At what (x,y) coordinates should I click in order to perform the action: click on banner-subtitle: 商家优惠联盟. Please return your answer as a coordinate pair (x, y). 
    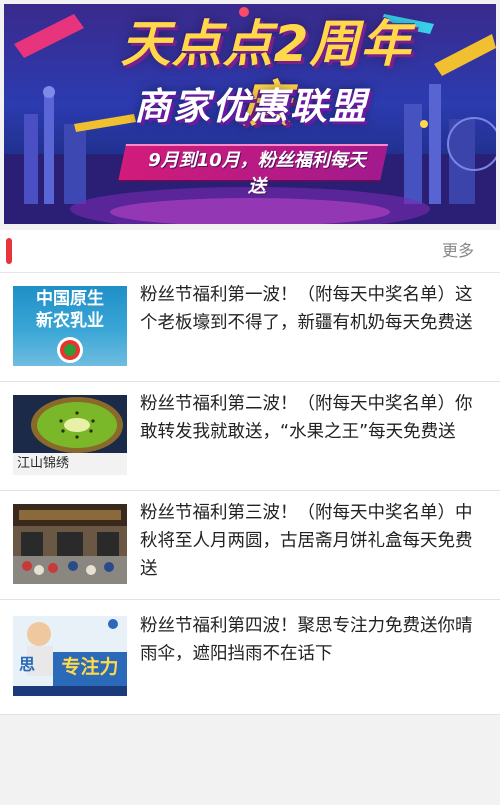
    Looking at the image, I should click on (251, 106).